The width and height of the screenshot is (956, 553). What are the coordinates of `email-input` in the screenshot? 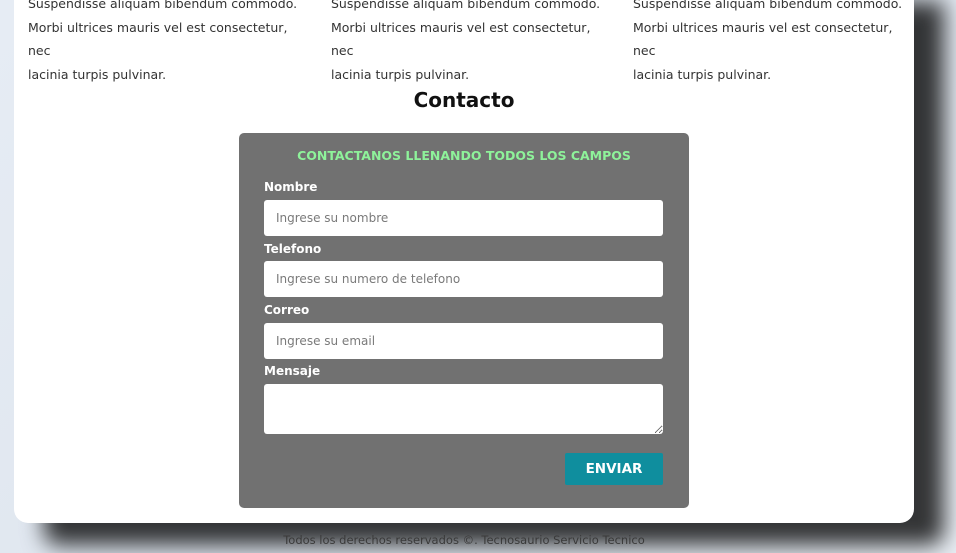 It's located at (463, 341).